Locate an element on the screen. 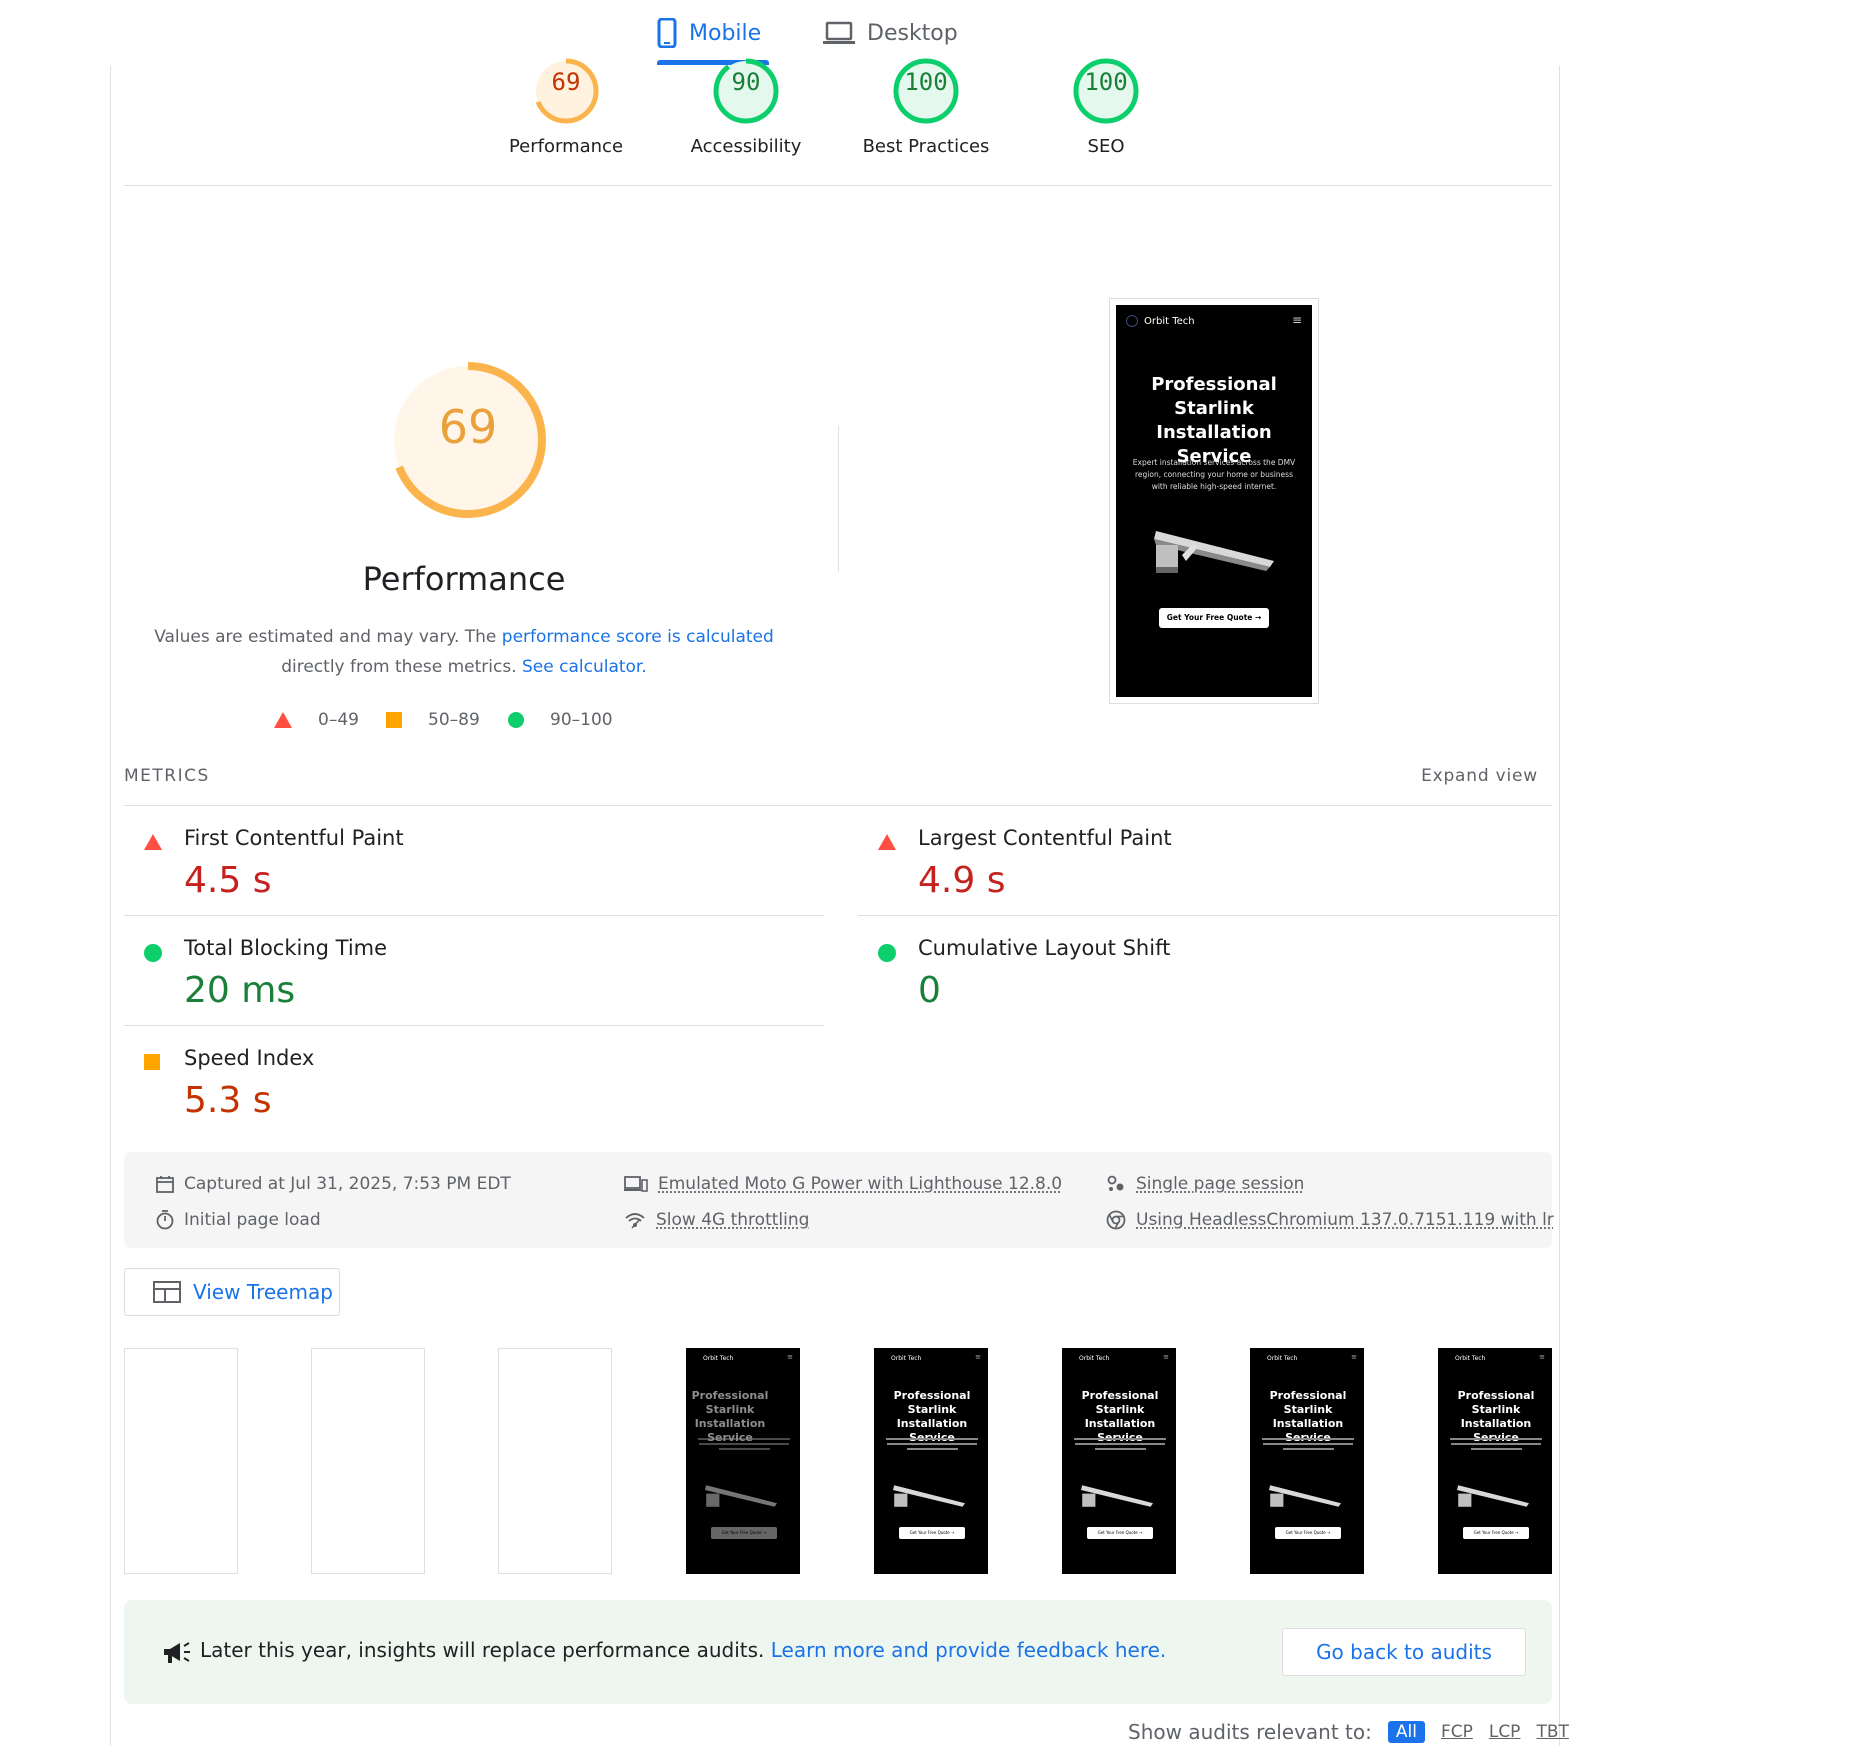  score-legend: 0–49 50–89 90–100 is located at coordinates (484, 725).